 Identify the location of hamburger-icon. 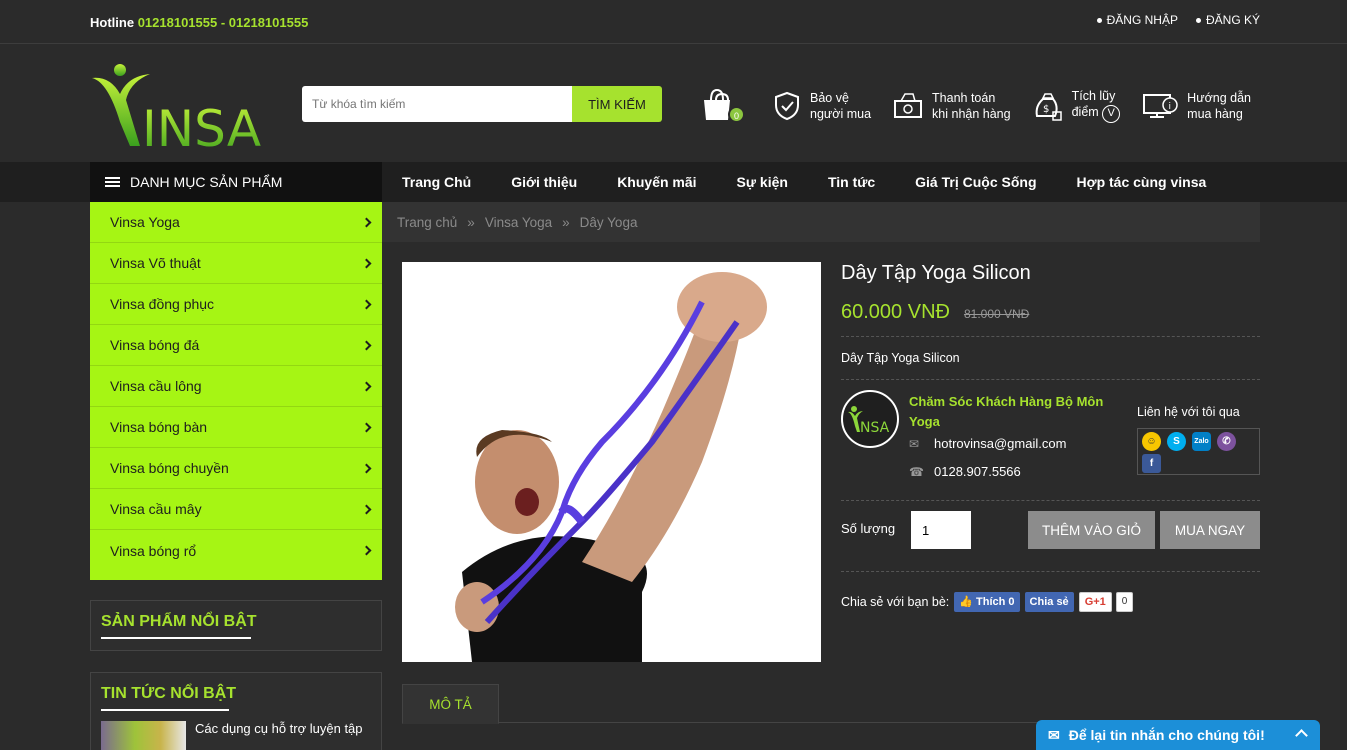
(112, 182).